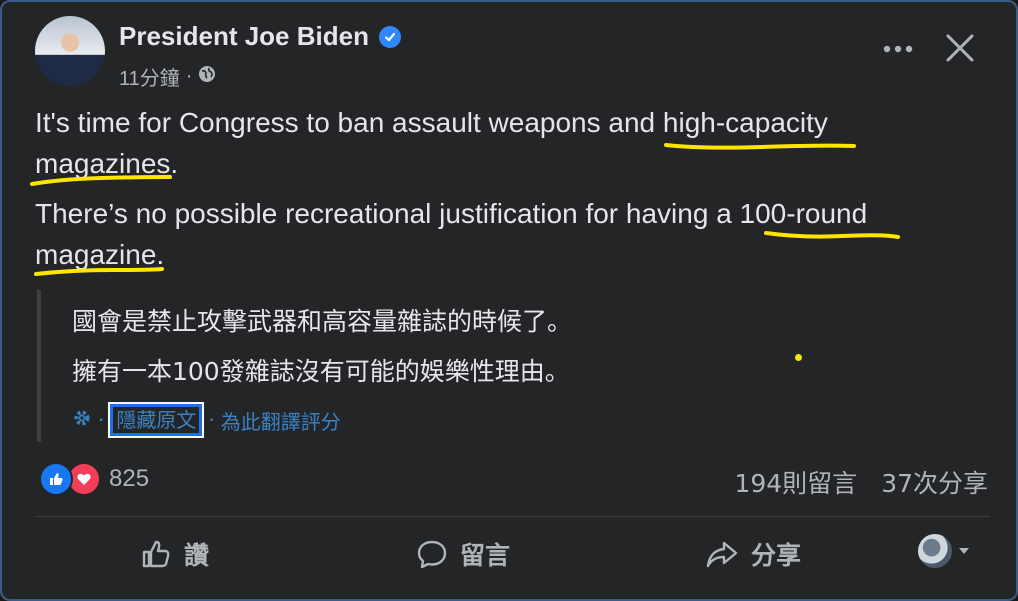 The height and width of the screenshot is (601, 1018). I want to click on reaction-profile-selector, so click(944, 551).